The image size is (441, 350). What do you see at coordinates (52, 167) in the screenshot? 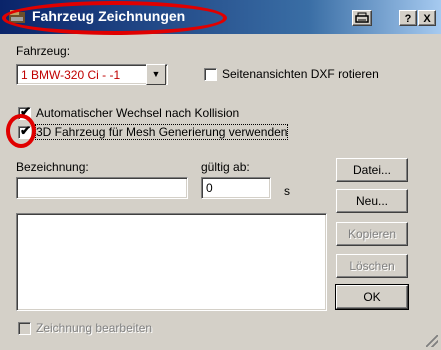
I see `name-label: Bezeichnung:` at bounding box center [52, 167].